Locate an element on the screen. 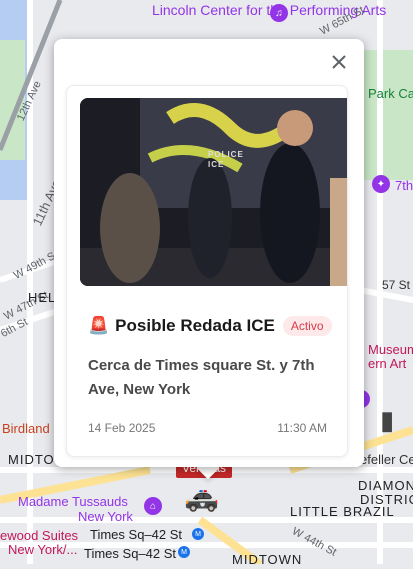 The height and width of the screenshot is (569, 413). map-label-rockefeller: efeller Ce is located at coordinates (386, 459).